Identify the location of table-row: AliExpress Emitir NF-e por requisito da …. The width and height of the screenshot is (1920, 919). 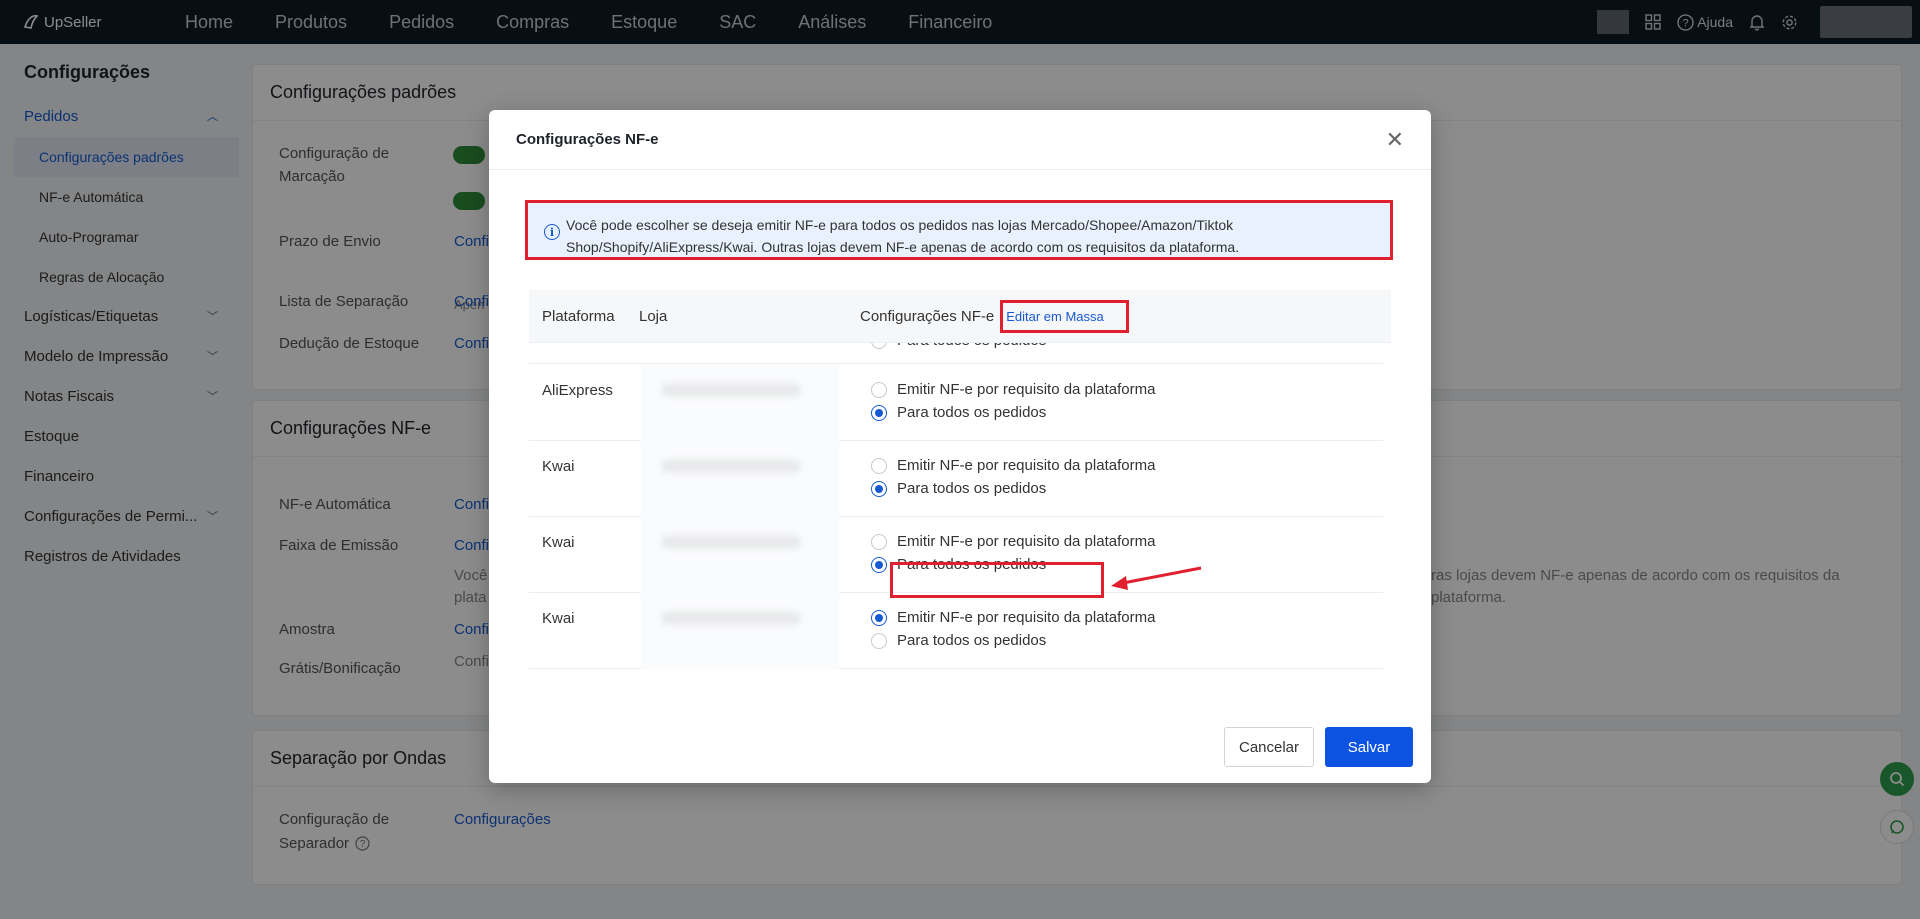
(956, 403).